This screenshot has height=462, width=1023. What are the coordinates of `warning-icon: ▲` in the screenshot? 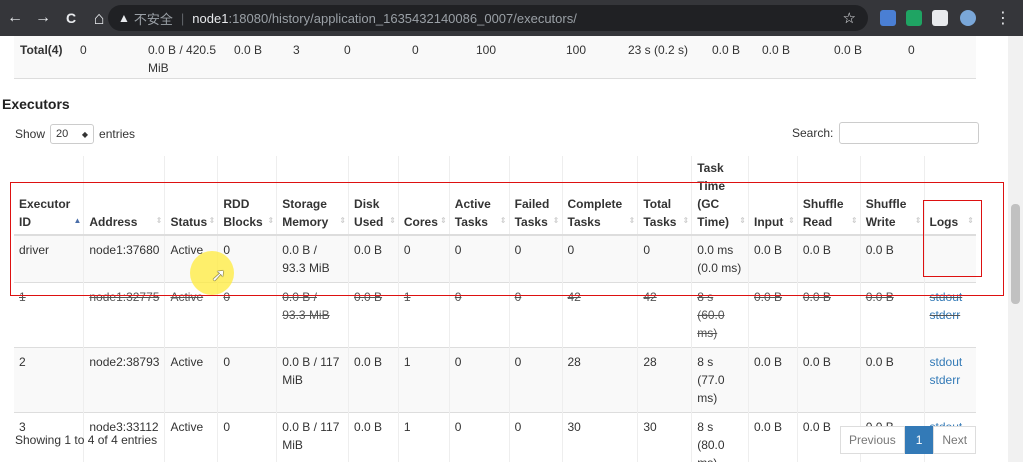 It's located at (124, 18).